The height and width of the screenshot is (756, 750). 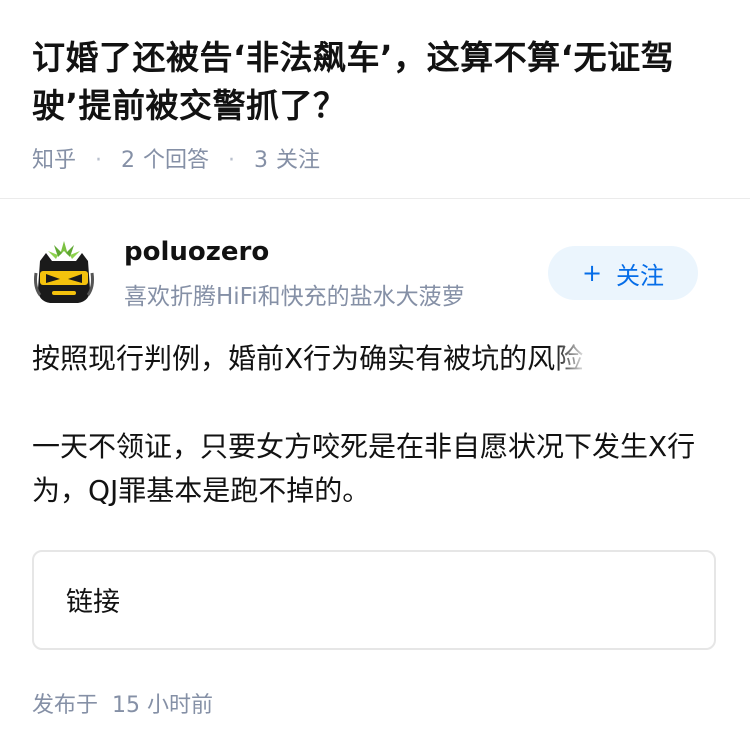 I want to click on question-title: 订婚了还被告‘非法飙车’，这算不算‘无证驾驶’提前被交警抓了？, so click(x=377, y=82).